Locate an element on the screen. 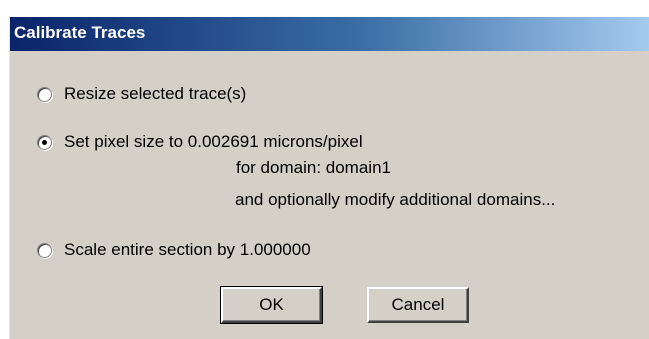 The height and width of the screenshot is (339, 649). resize-traces-option: Resize selected trace(s) is located at coordinates (141, 94).